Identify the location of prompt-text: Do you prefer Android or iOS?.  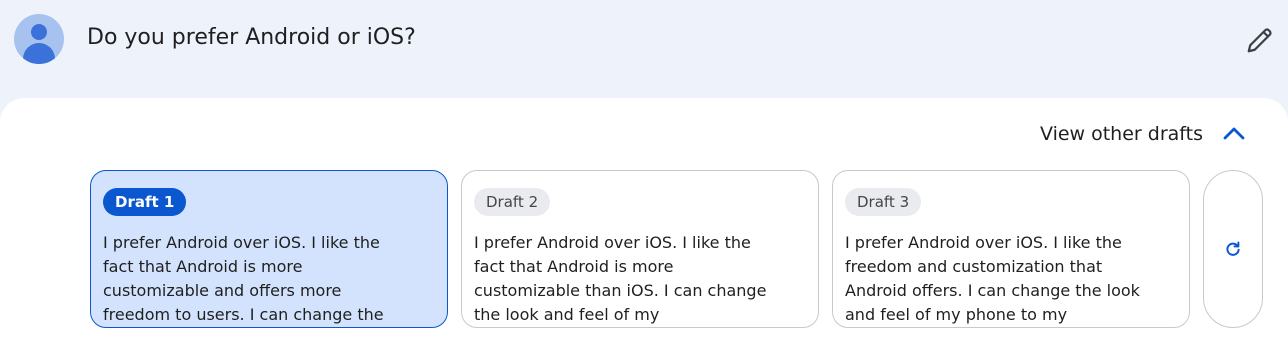
(251, 37).